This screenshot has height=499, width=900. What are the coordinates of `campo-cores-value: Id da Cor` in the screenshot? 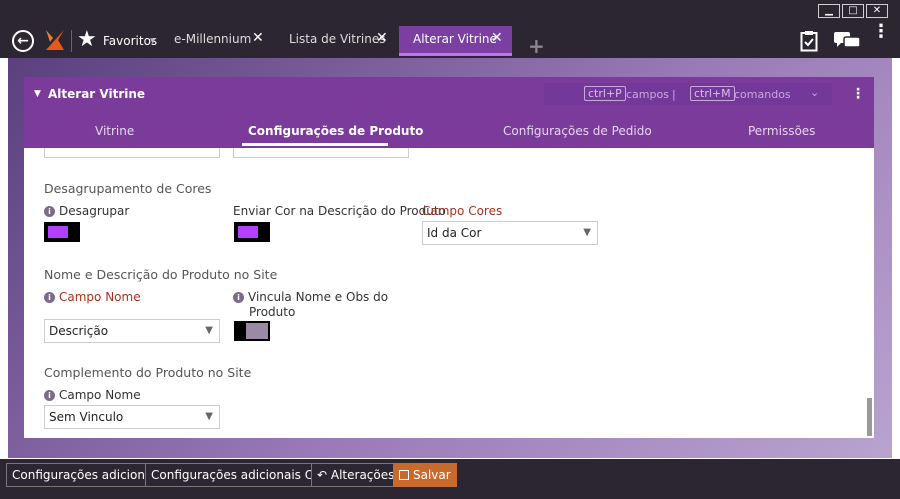 It's located at (454, 233).